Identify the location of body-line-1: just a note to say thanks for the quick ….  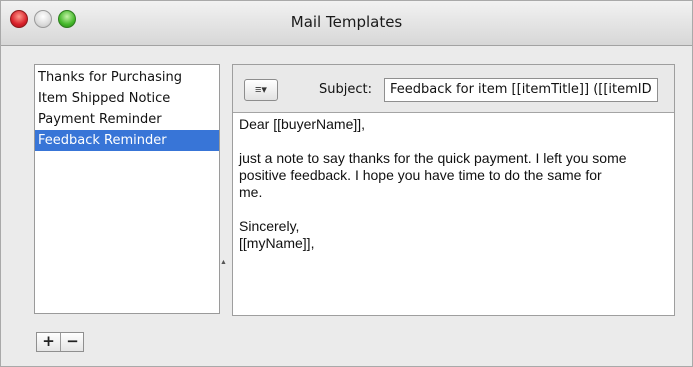
(433, 158).